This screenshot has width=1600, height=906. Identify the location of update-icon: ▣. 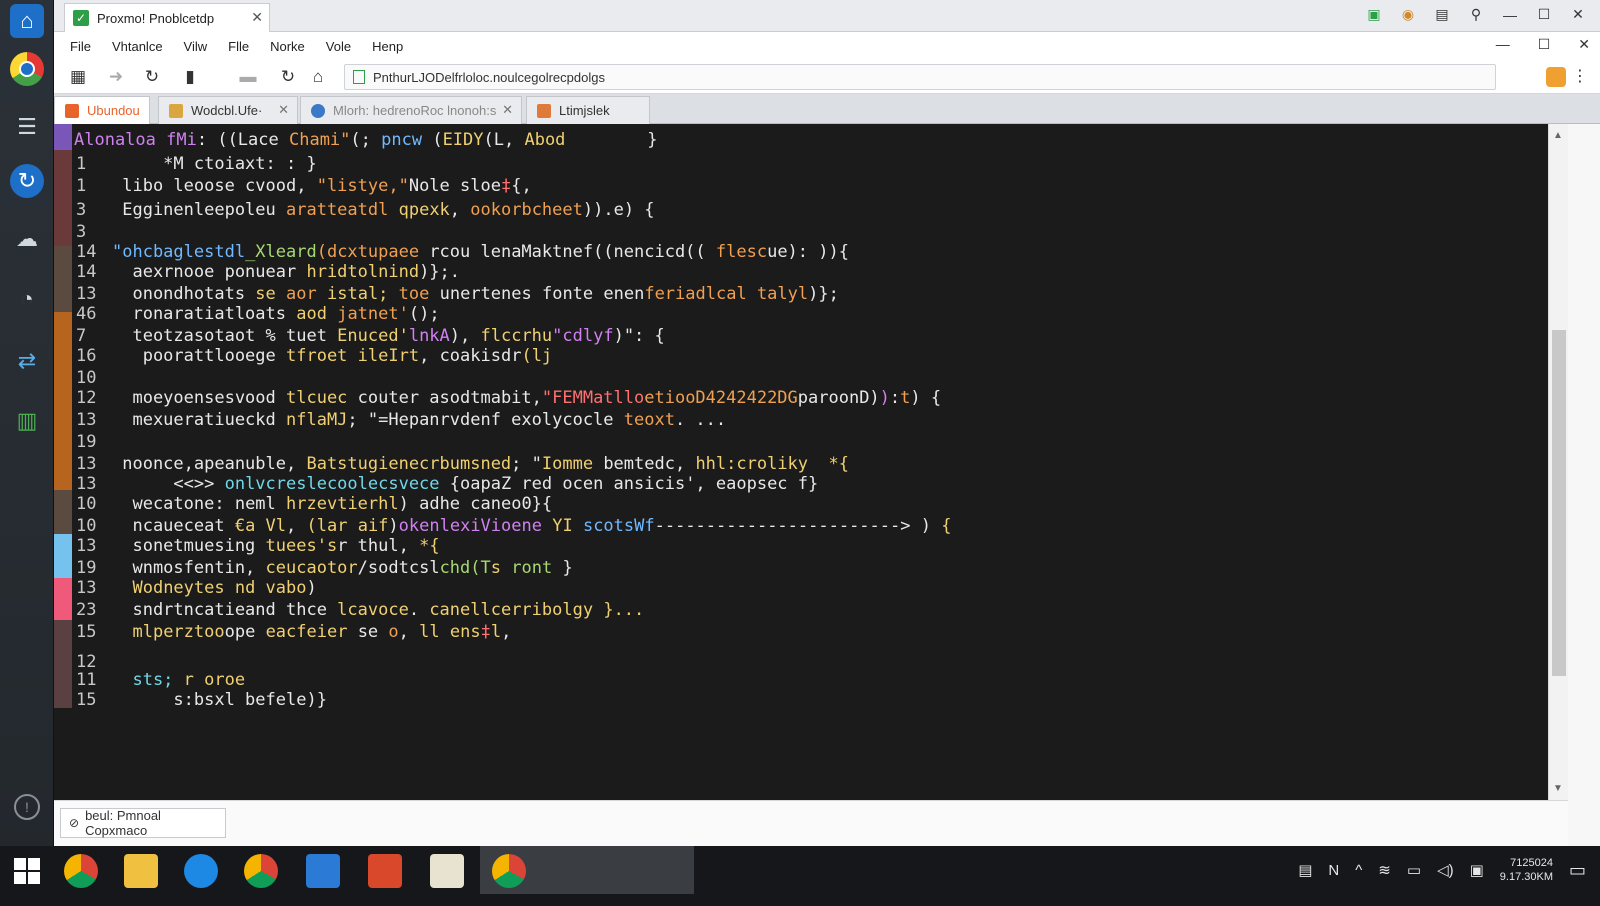
(1374, 14).